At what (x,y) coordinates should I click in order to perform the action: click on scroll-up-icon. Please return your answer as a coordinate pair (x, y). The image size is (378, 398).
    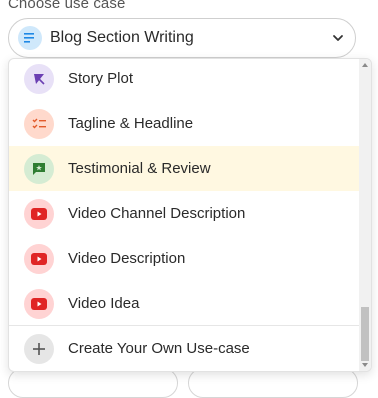
    Looking at the image, I should click on (365, 65).